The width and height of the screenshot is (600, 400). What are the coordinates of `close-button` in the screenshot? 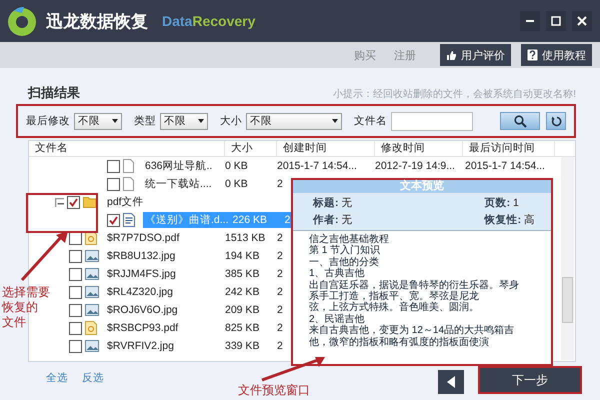 It's located at (582, 21).